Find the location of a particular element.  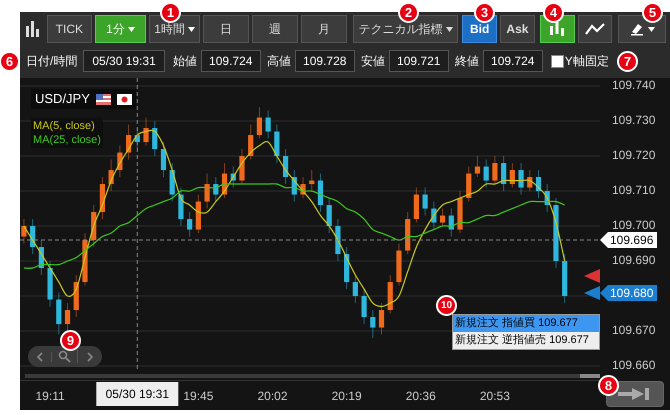

time-axis-label: 20:53 is located at coordinates (495, 396).